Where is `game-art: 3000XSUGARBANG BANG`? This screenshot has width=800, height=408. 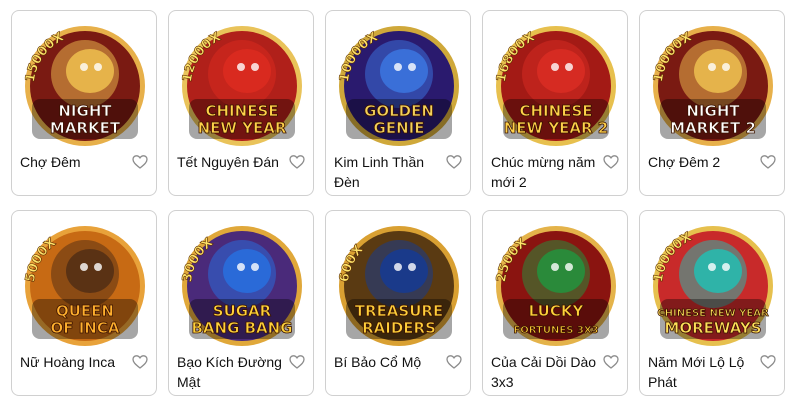
game-art: 3000XSUGARBANG BANG is located at coordinates (241, 286).